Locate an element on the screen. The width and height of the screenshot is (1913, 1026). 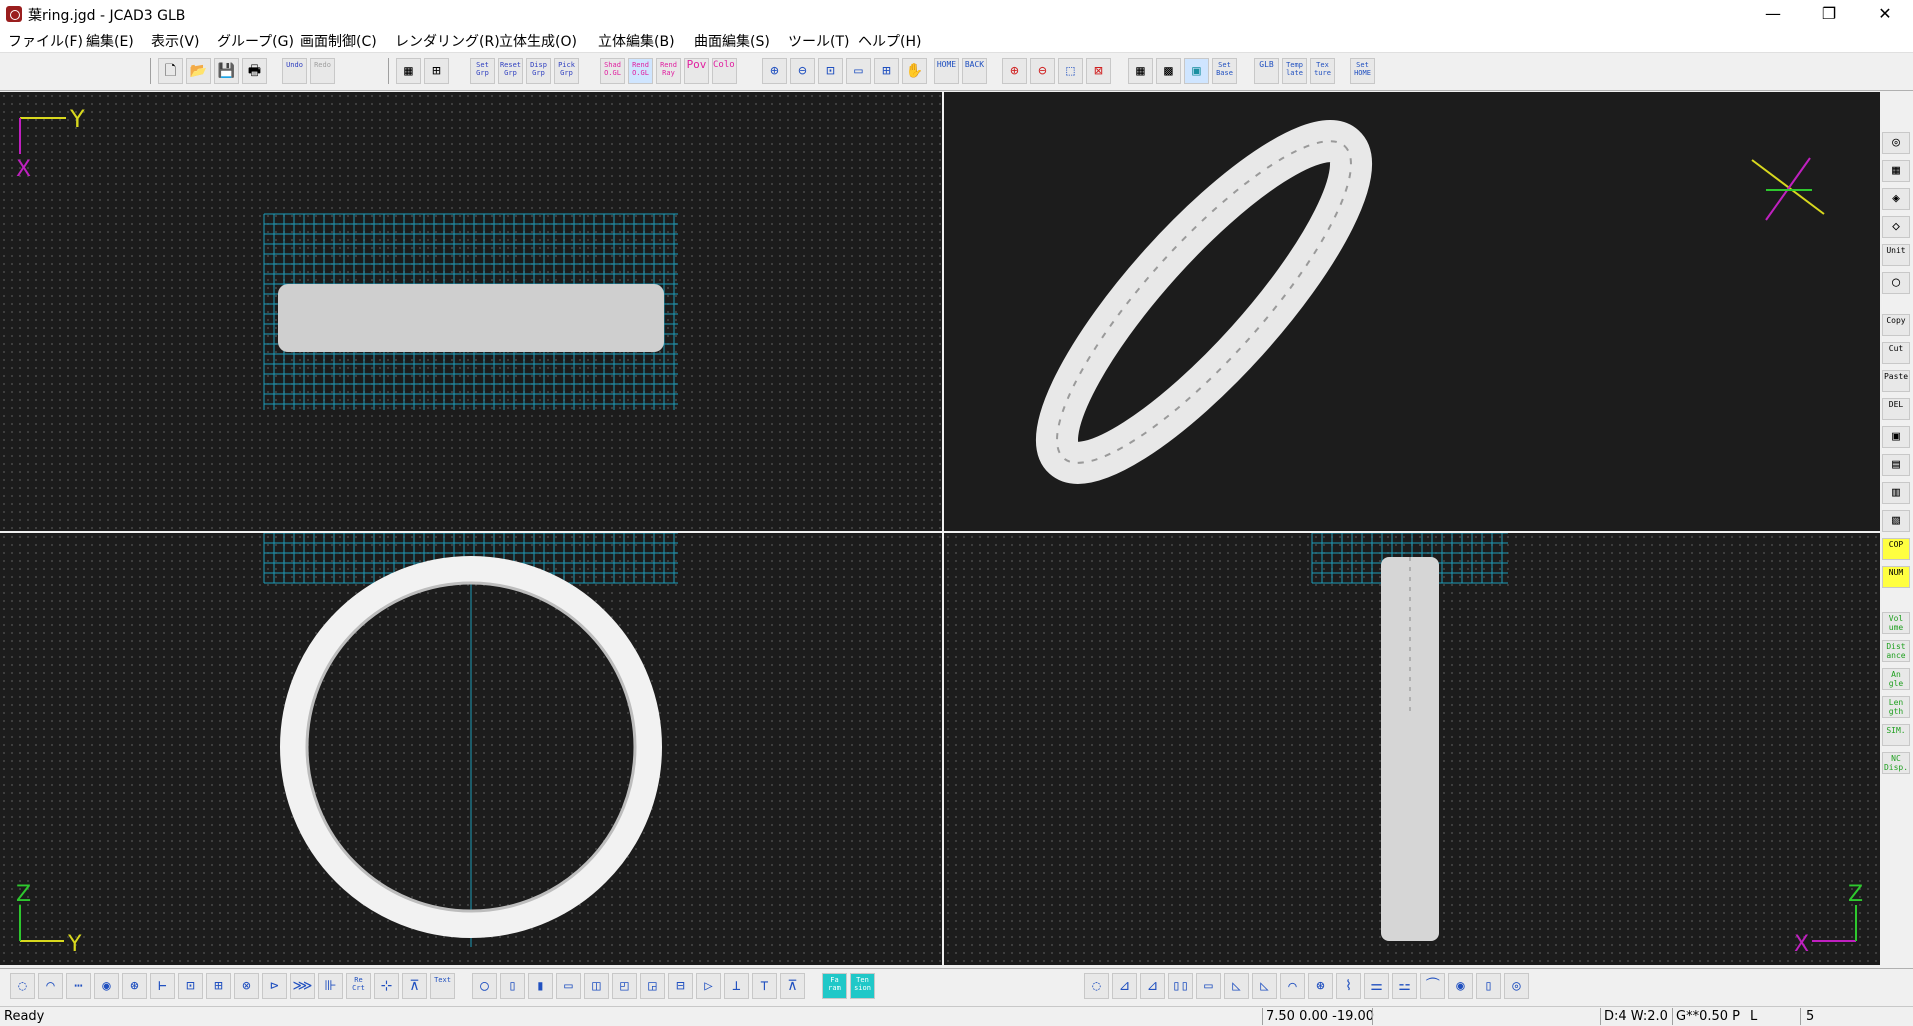
fit-view-icon: ⊞ is located at coordinates (886, 71).